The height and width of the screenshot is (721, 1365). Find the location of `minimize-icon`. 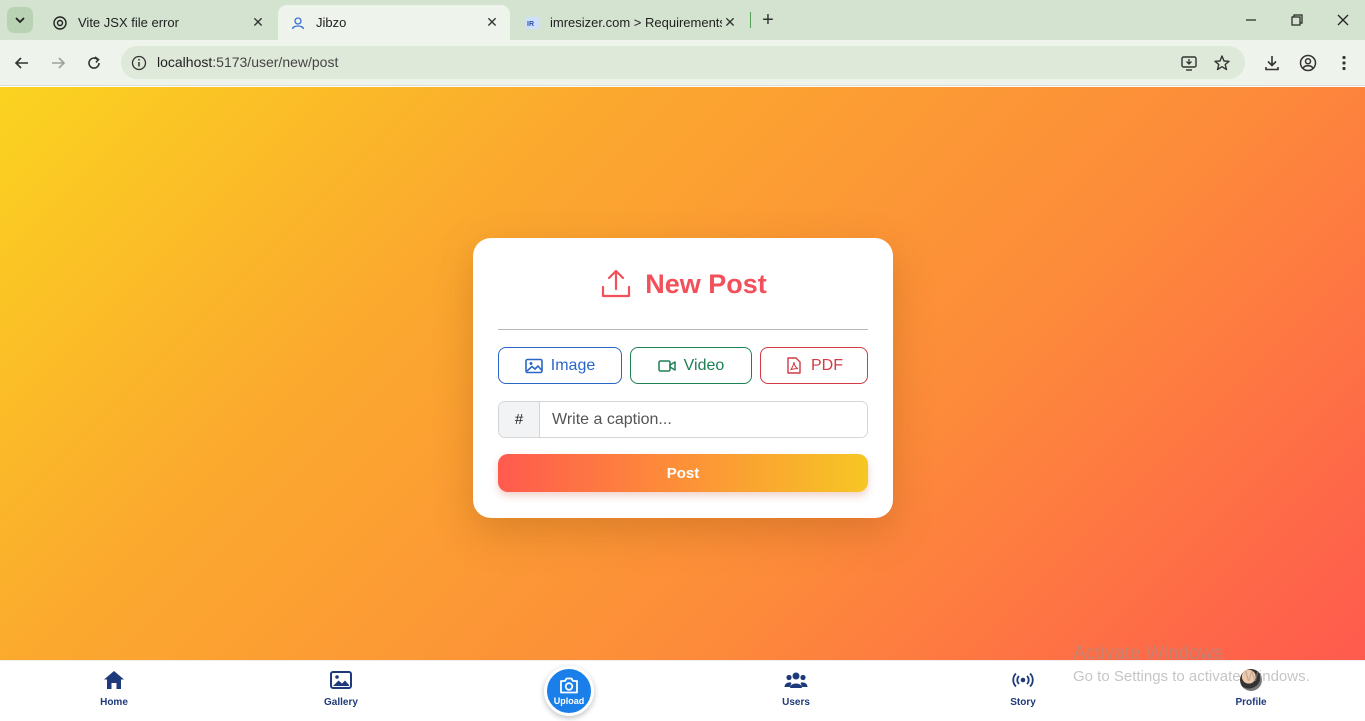

minimize-icon is located at coordinates (1251, 20).